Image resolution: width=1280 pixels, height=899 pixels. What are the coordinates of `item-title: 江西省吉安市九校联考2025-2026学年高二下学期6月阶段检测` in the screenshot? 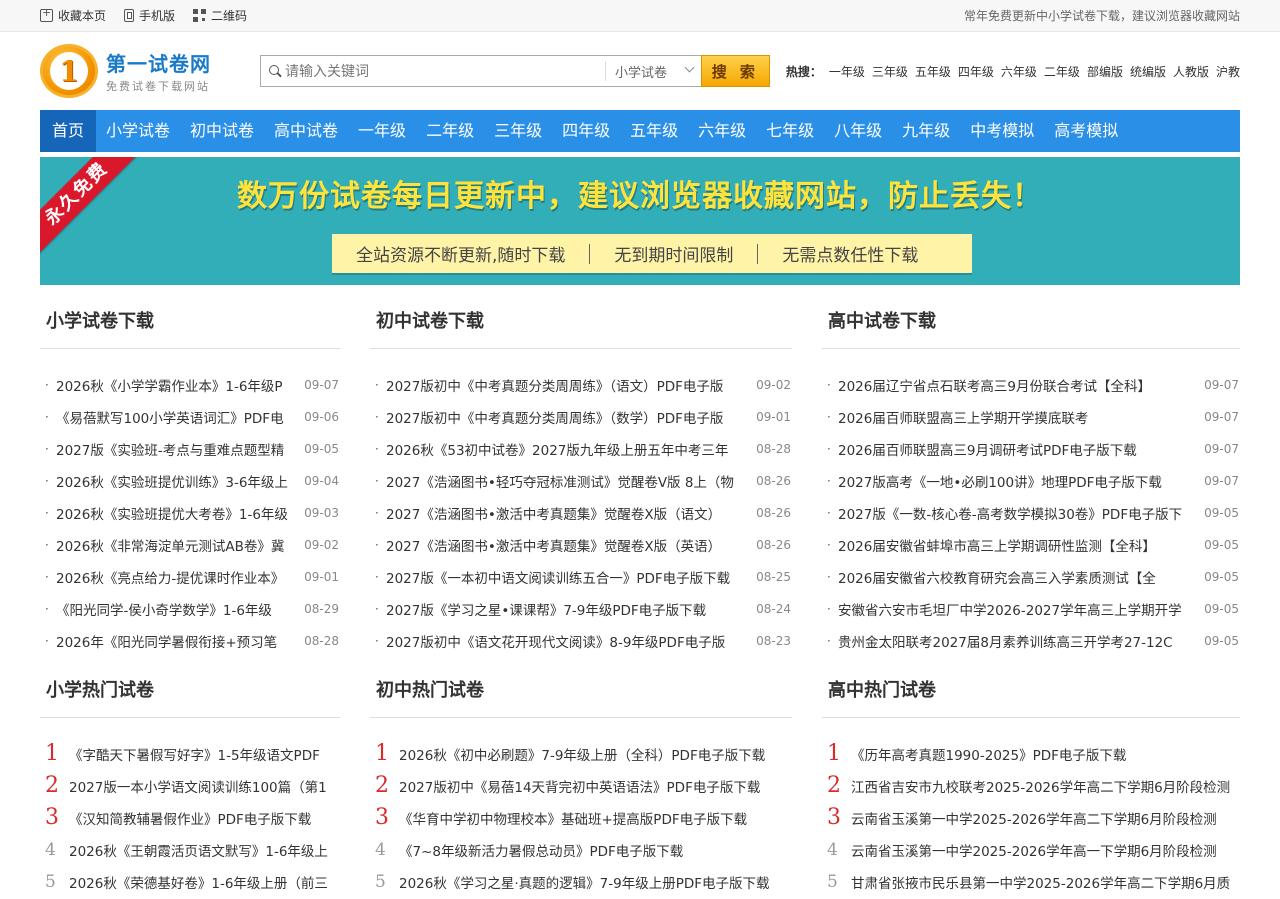 It's located at (1045, 786).